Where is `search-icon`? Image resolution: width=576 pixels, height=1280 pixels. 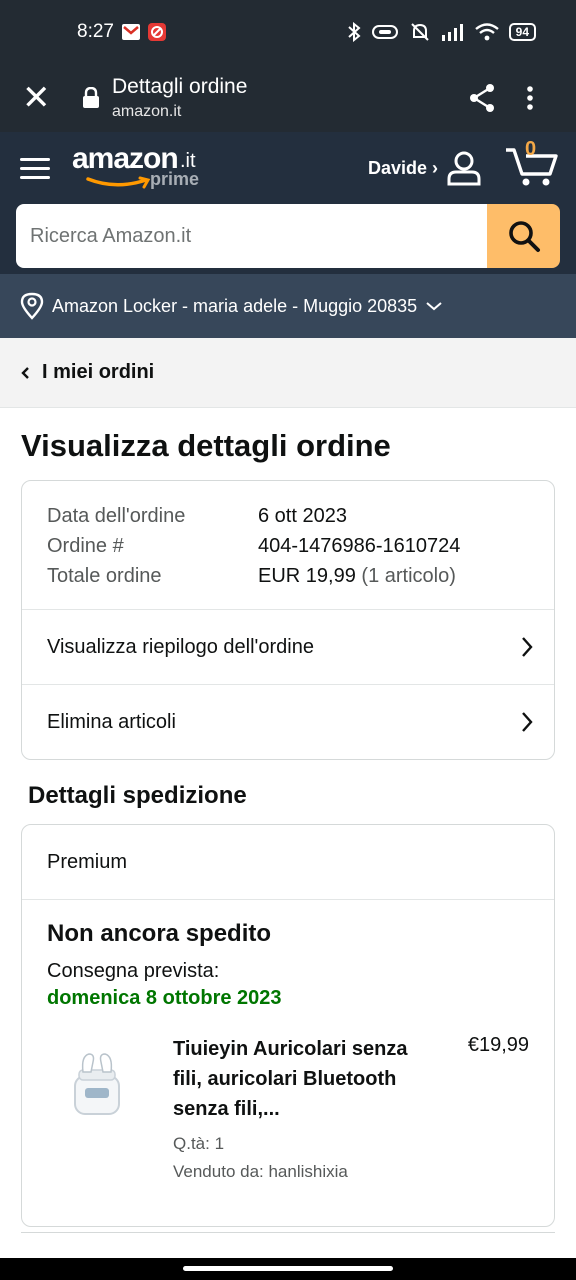 search-icon is located at coordinates (524, 236).